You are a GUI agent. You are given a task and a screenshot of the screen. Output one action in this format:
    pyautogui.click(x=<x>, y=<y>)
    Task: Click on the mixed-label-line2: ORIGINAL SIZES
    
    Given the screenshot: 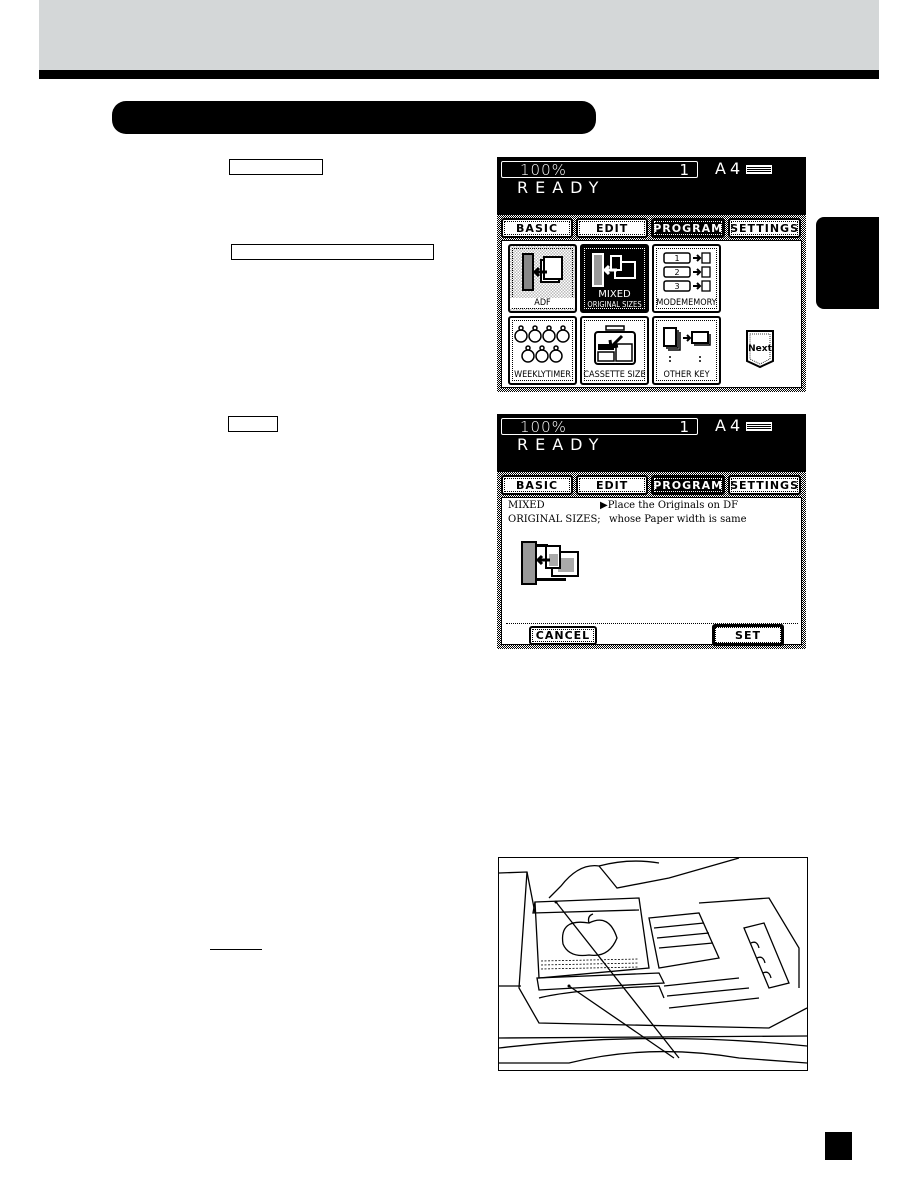 What is the action you would take?
    pyautogui.click(x=614, y=304)
    